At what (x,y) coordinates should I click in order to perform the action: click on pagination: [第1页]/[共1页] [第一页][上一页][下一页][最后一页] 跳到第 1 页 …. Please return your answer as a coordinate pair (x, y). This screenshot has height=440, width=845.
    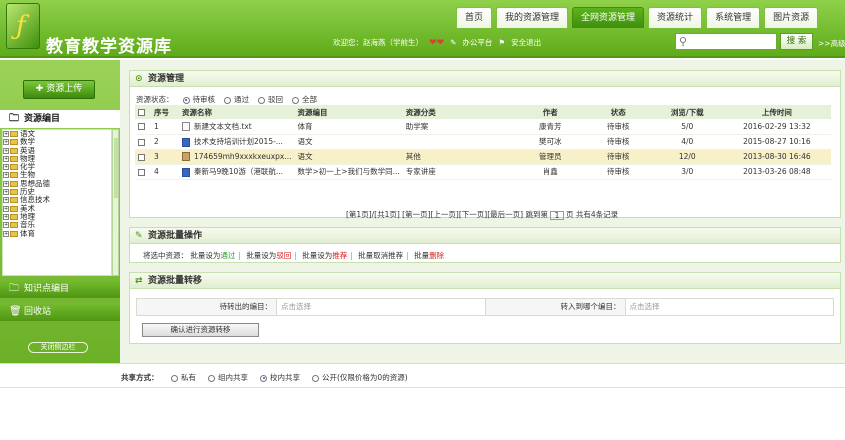
    Looking at the image, I should click on (482, 214).